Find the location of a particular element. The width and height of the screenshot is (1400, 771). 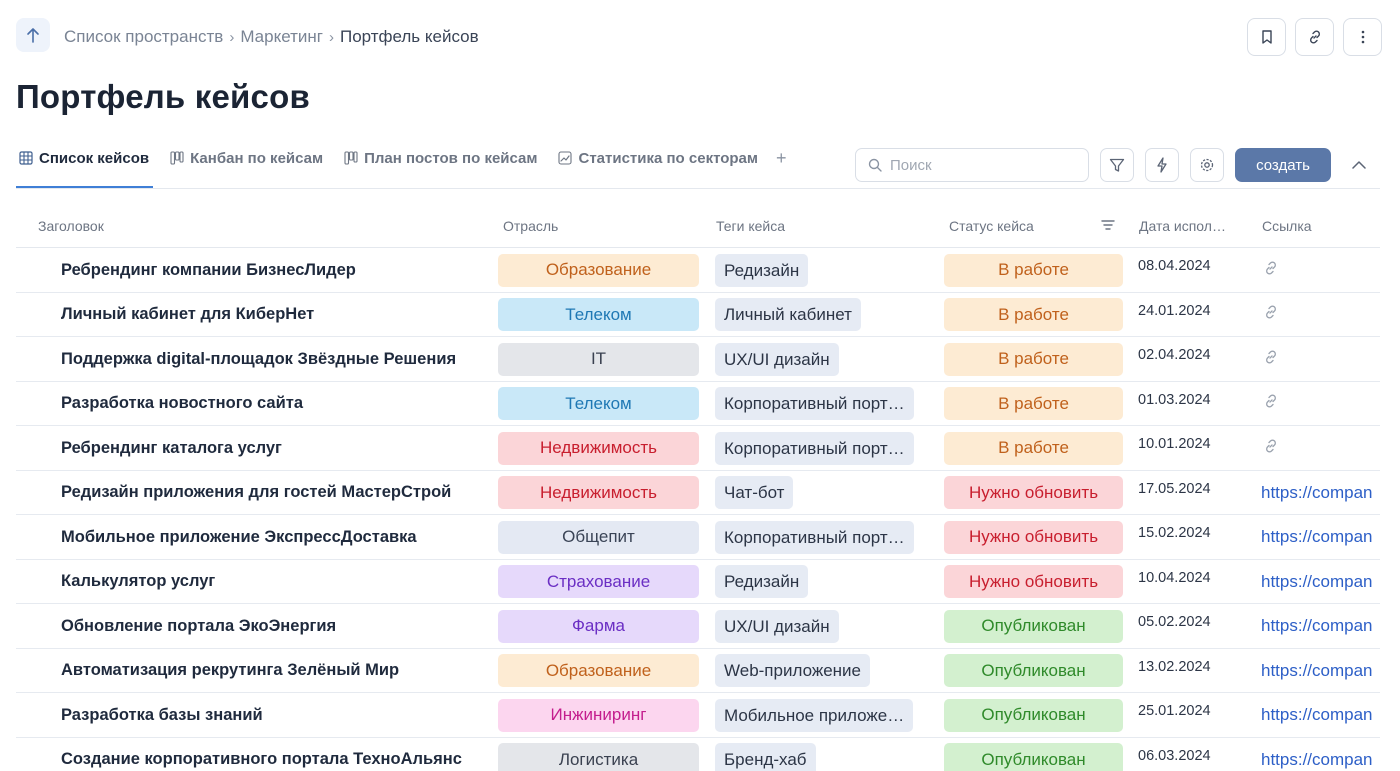

tab-label: Канбан по кейсам is located at coordinates (257, 158).